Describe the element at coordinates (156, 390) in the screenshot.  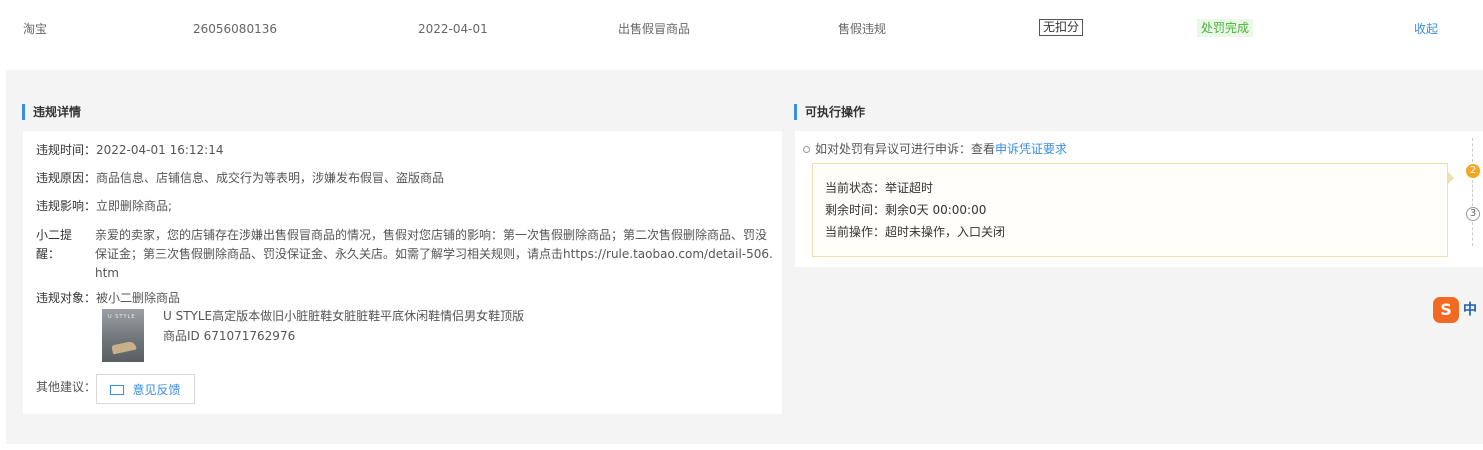
I see `feedback-button-label: 意见反馈` at that location.